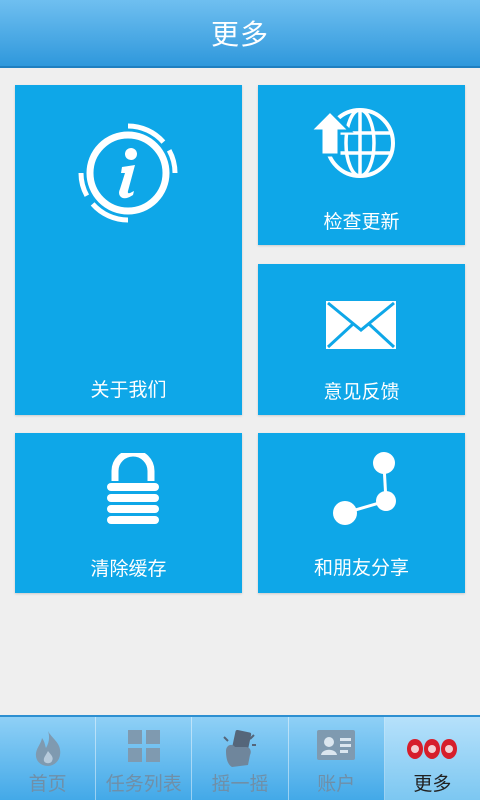 This screenshot has width=480, height=800. Describe the element at coordinates (128, 569) in the screenshot. I see `clear-cache-label: 清除缓存` at that location.